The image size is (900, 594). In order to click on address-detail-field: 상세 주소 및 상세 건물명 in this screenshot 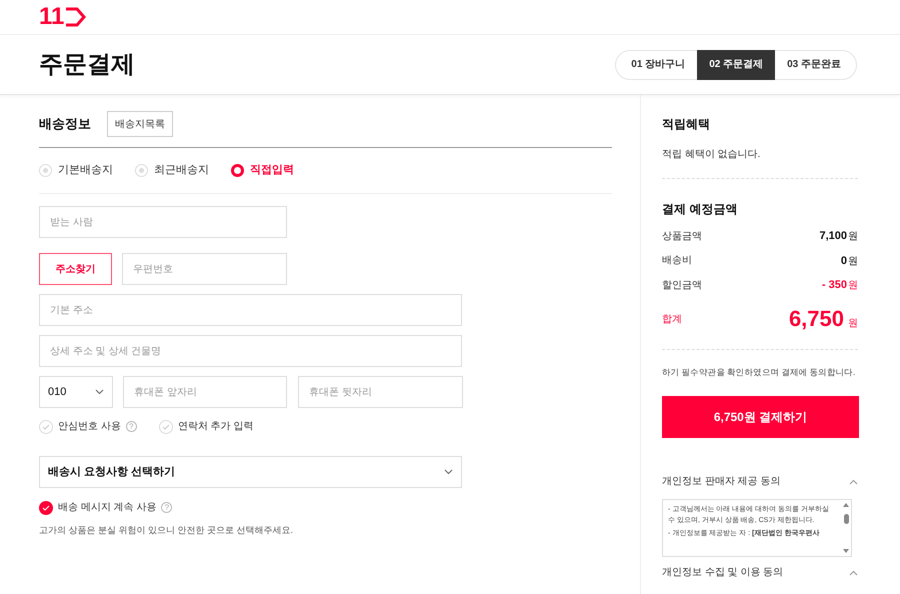, I will do `click(250, 351)`.